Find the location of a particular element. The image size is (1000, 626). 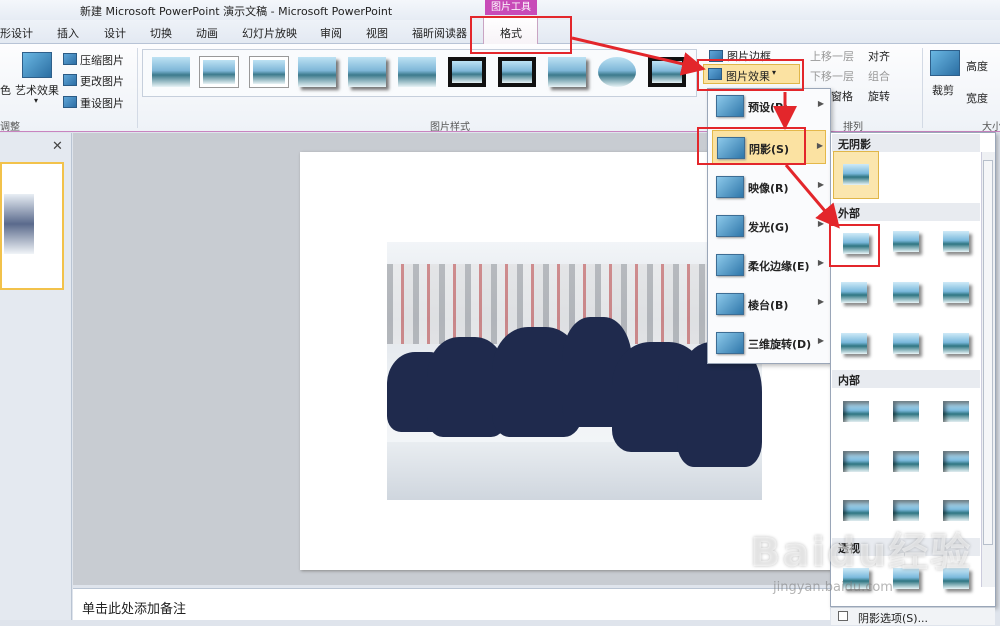

style-drop-shadow is located at coordinates (317, 72).